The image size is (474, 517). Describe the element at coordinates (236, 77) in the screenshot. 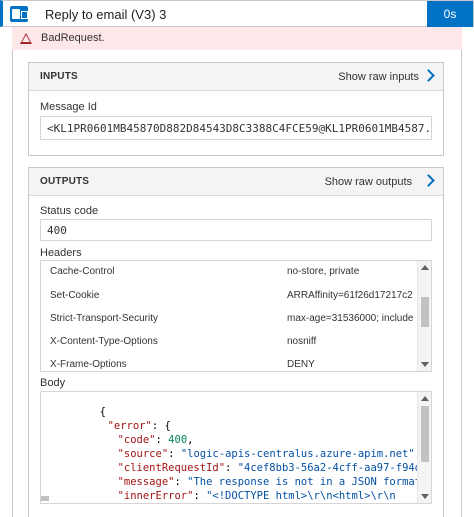

I see `inputs-header: INPUTS Show raw inputs` at that location.